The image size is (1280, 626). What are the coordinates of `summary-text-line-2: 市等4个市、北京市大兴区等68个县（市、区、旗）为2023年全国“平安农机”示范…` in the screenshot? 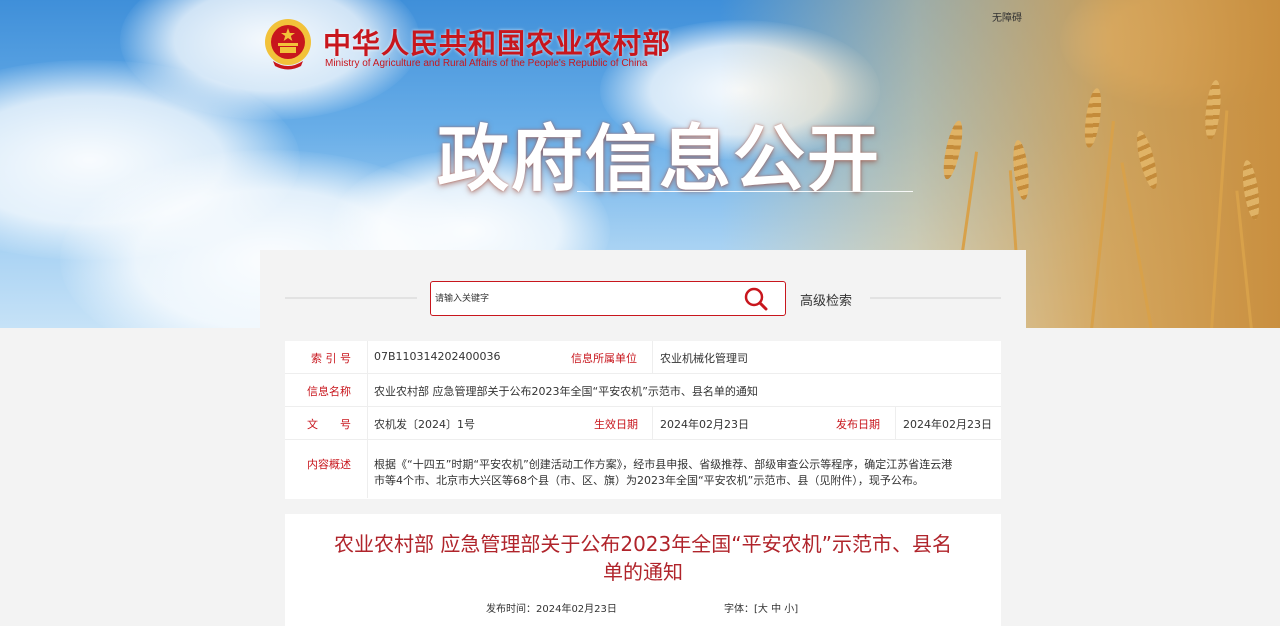 It's located at (649, 480).